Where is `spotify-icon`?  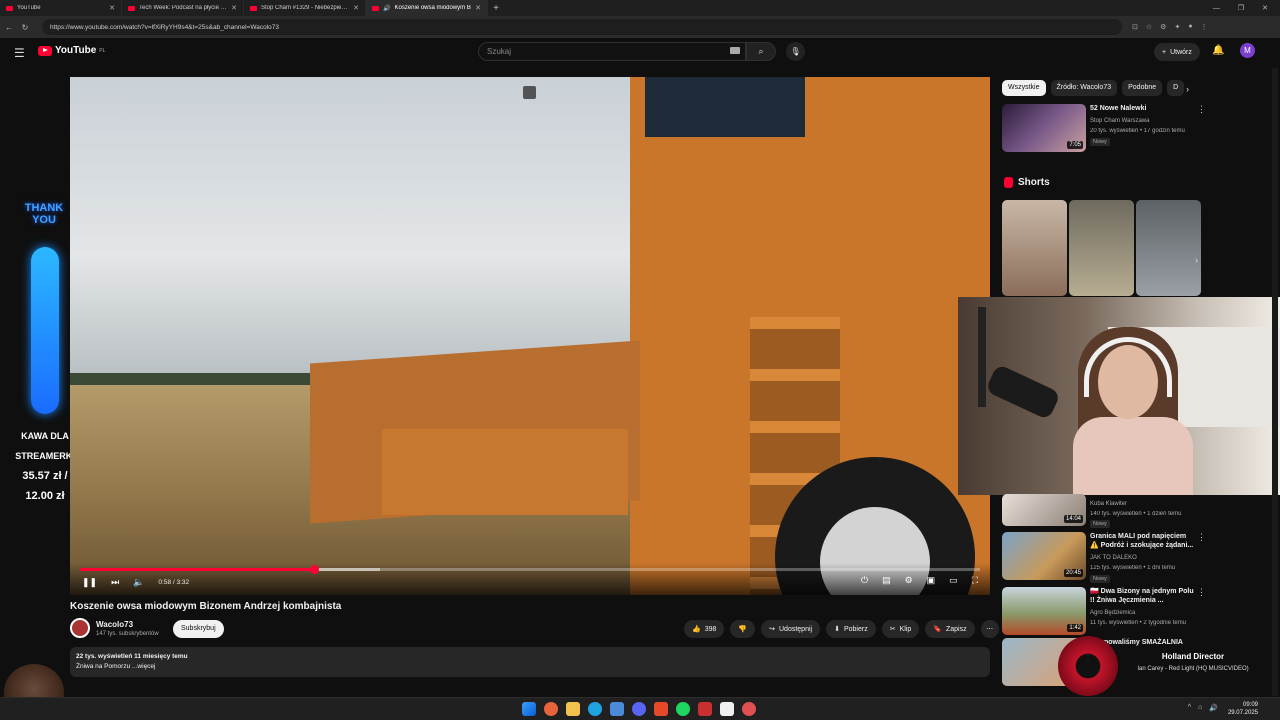
spotify-icon is located at coordinates (683, 709).